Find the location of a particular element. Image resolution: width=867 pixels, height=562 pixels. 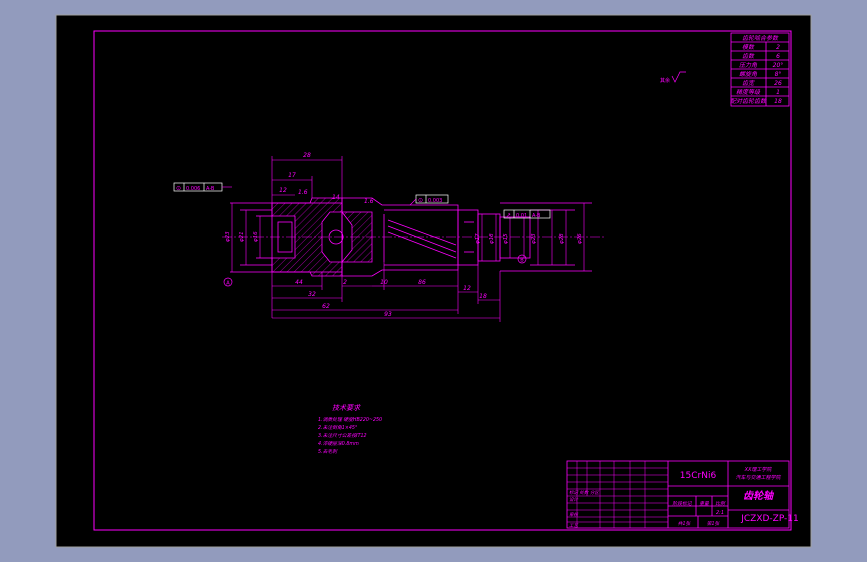

param-name: 模数 is located at coordinates (748, 47).